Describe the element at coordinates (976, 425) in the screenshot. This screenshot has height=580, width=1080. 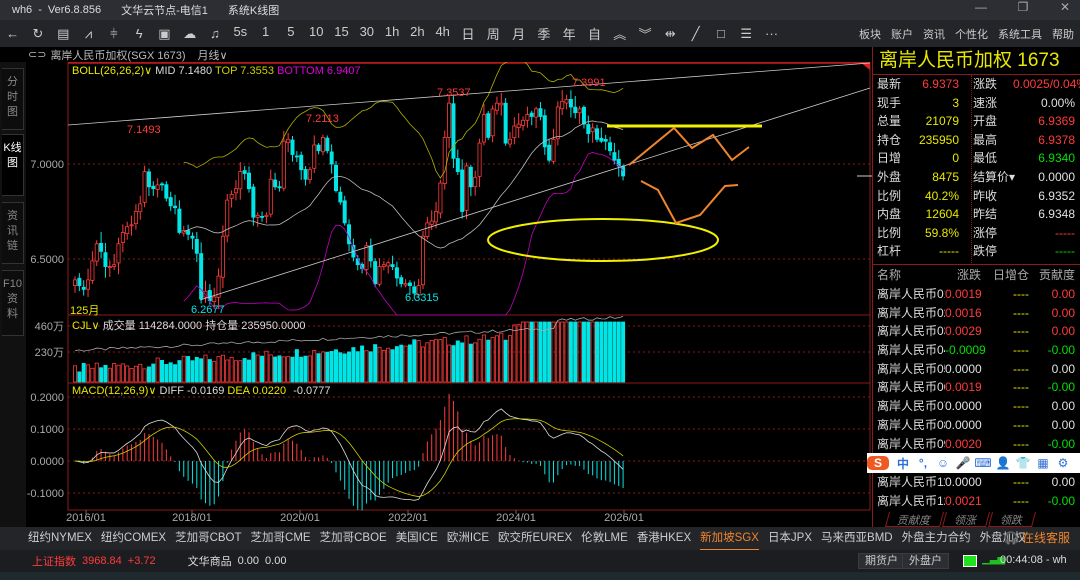
I see `list-item: 离岸人民币08 0.0000 ---- 0.00` at that location.